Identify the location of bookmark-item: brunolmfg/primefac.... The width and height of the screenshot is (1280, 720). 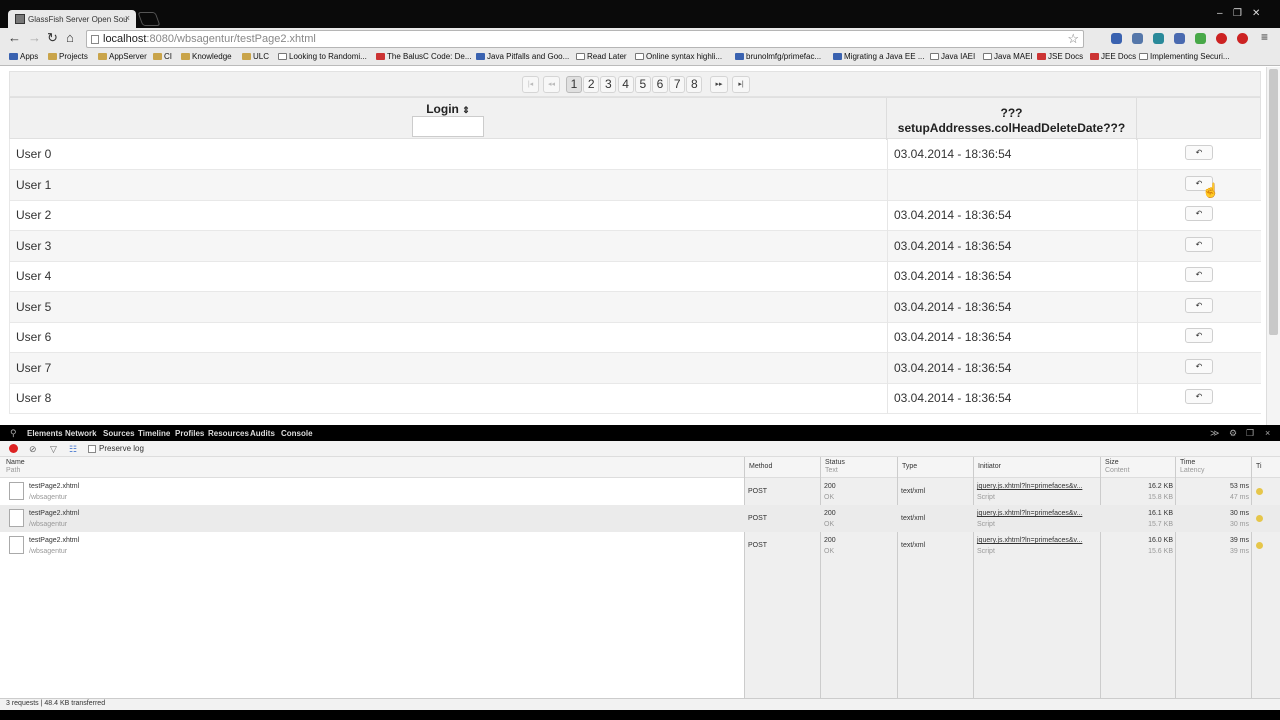
(778, 56).